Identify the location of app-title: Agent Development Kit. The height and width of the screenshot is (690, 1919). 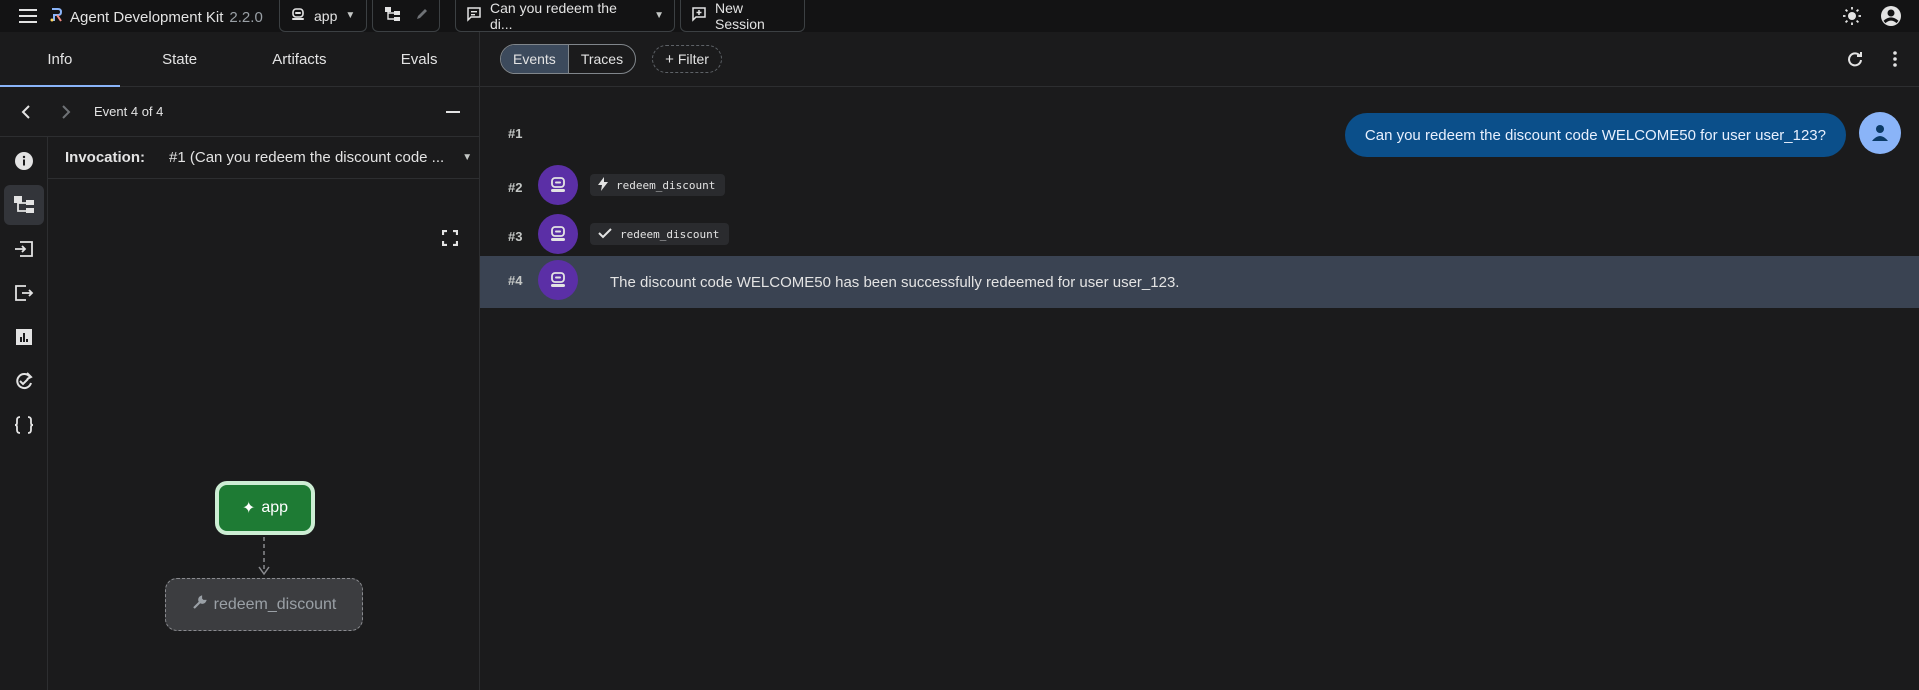
(147, 17).